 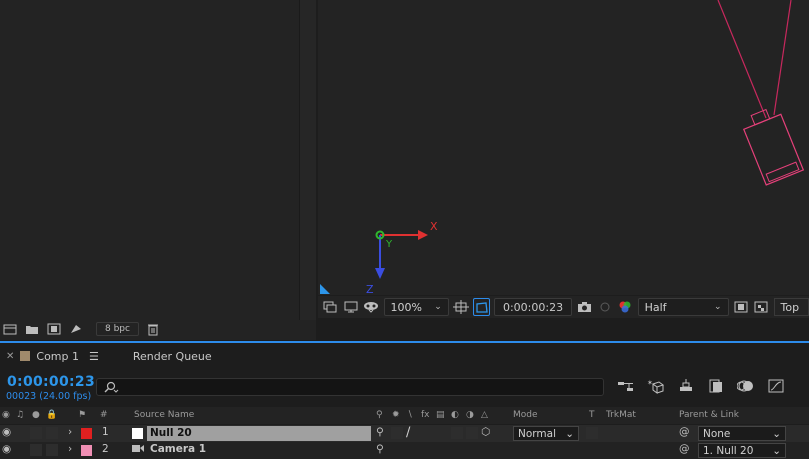 I want to click on magnification-dropdown: 100% ⌄, so click(x=416, y=307).